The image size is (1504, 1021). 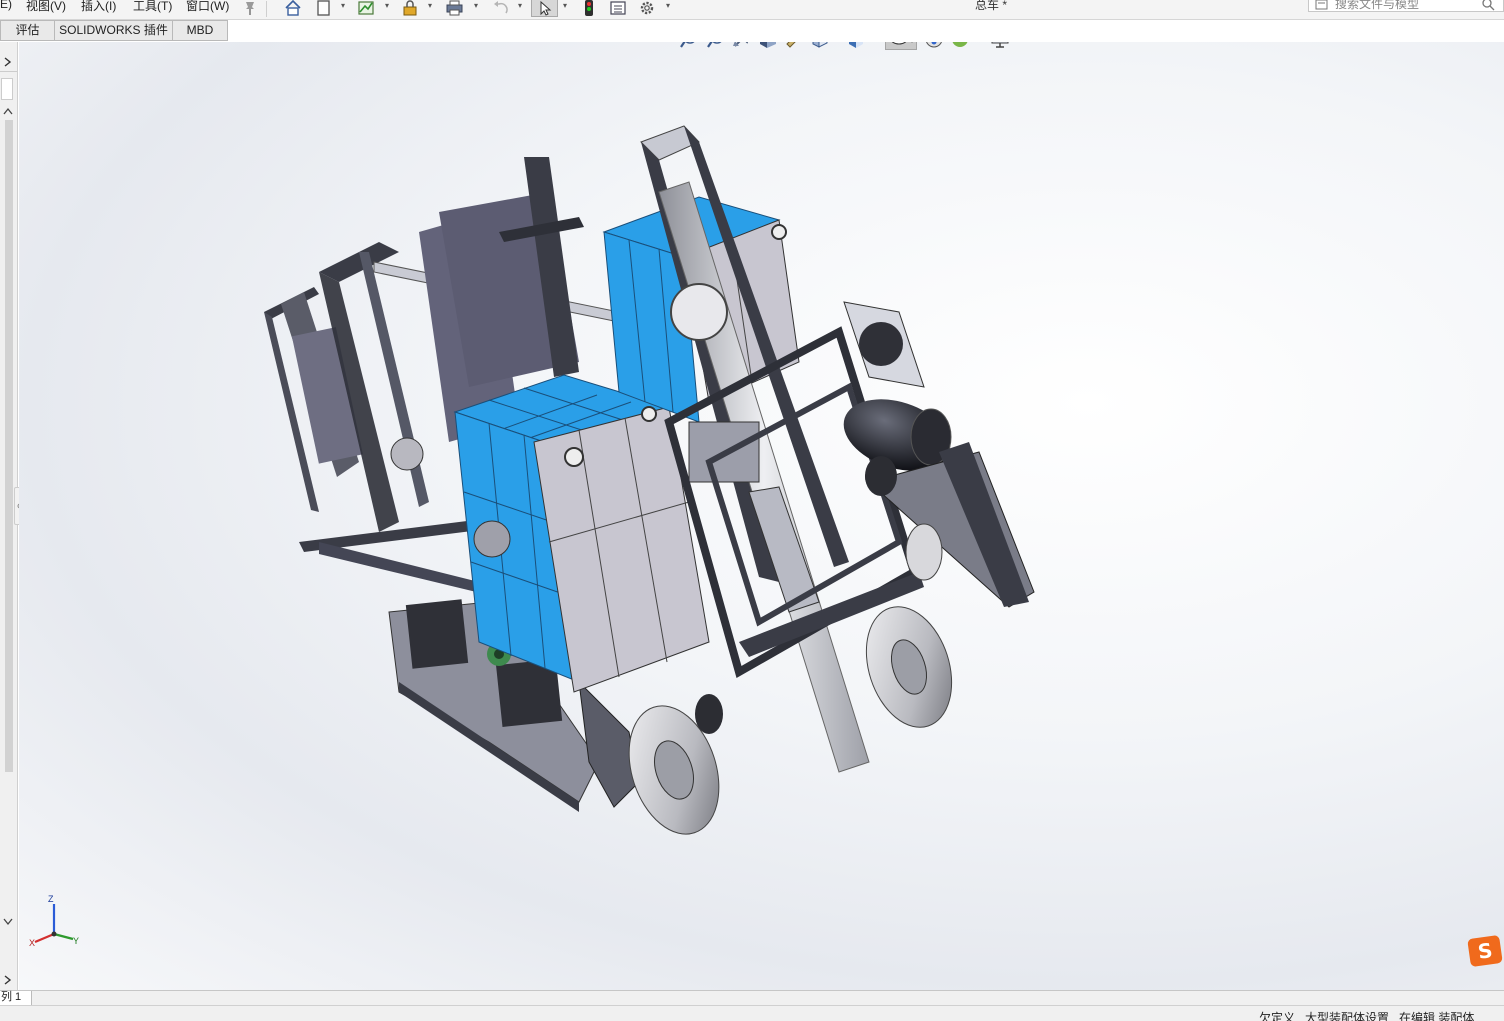 What do you see at coordinates (8, 922) in the screenshot?
I see `scroll-down-icon` at bounding box center [8, 922].